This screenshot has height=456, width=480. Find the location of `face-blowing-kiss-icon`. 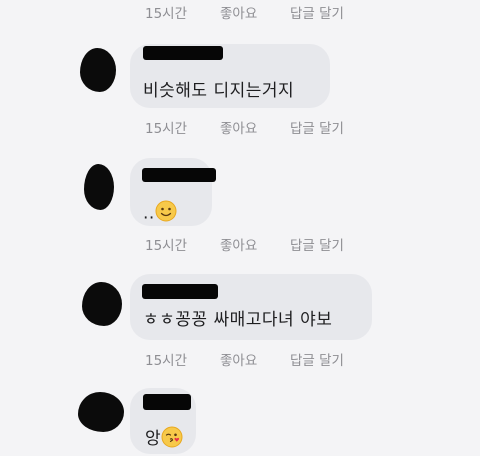

face-blowing-kiss-icon is located at coordinates (172, 439).